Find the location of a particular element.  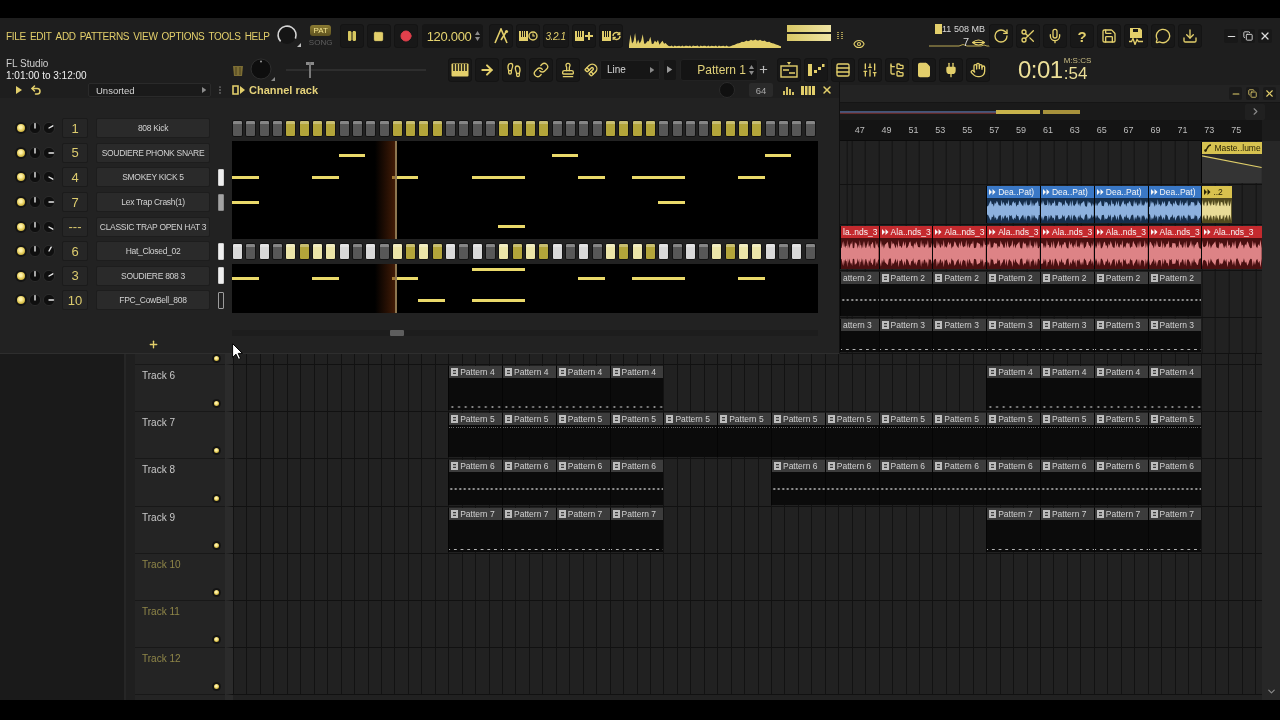

browser-button is located at coordinates (897, 69).